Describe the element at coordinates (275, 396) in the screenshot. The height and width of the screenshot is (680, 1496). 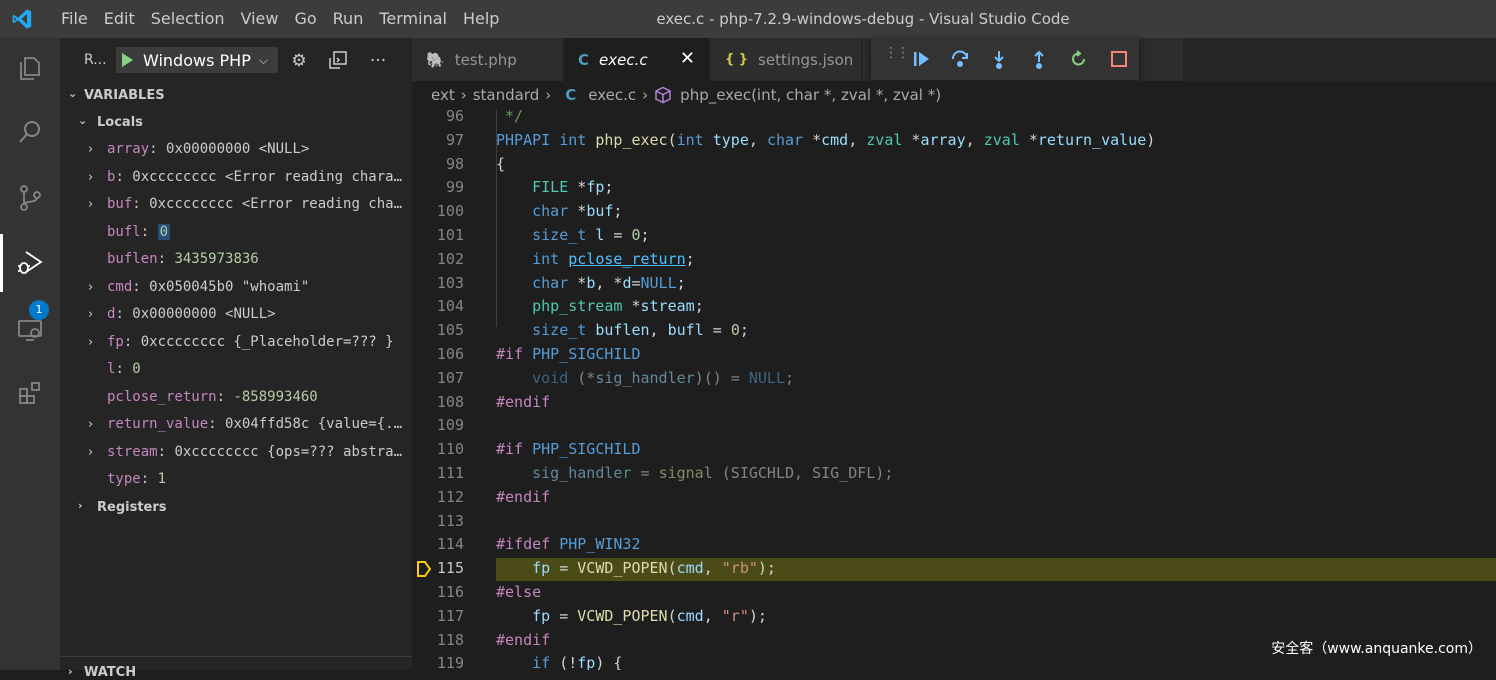
I see `variable-value: -858993460` at that location.